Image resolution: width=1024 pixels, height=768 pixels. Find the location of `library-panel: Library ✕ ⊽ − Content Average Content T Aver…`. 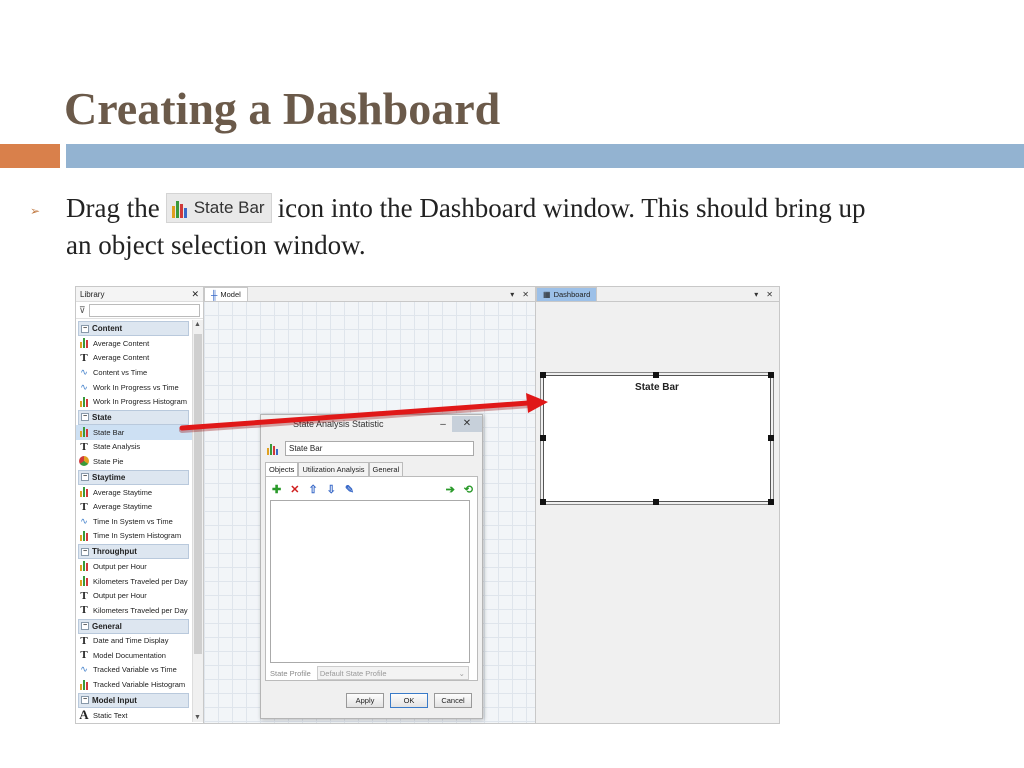

library-panel: Library ✕ ⊽ − Content Average Content T Aver… is located at coordinates (140, 505).